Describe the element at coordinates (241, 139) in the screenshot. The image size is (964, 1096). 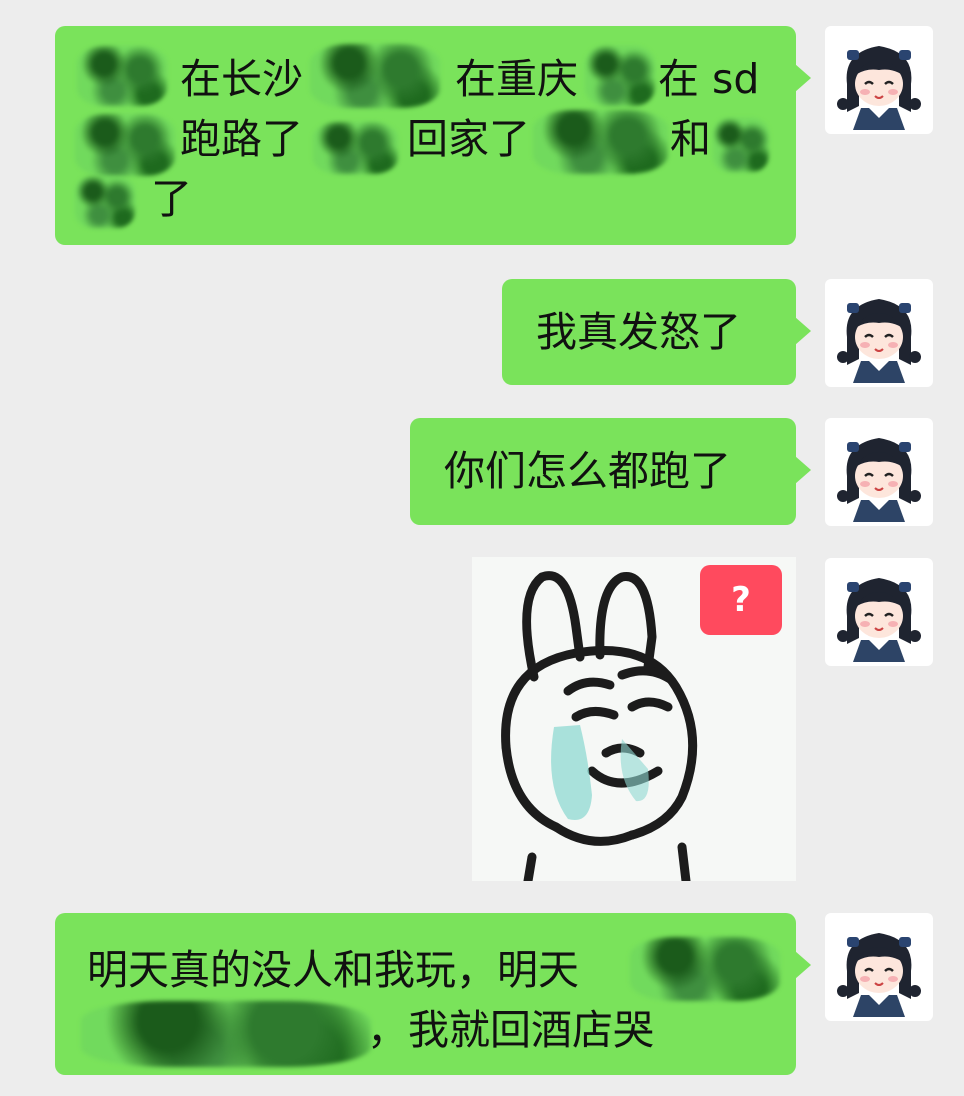
I see `message-text: 跑路了` at that location.